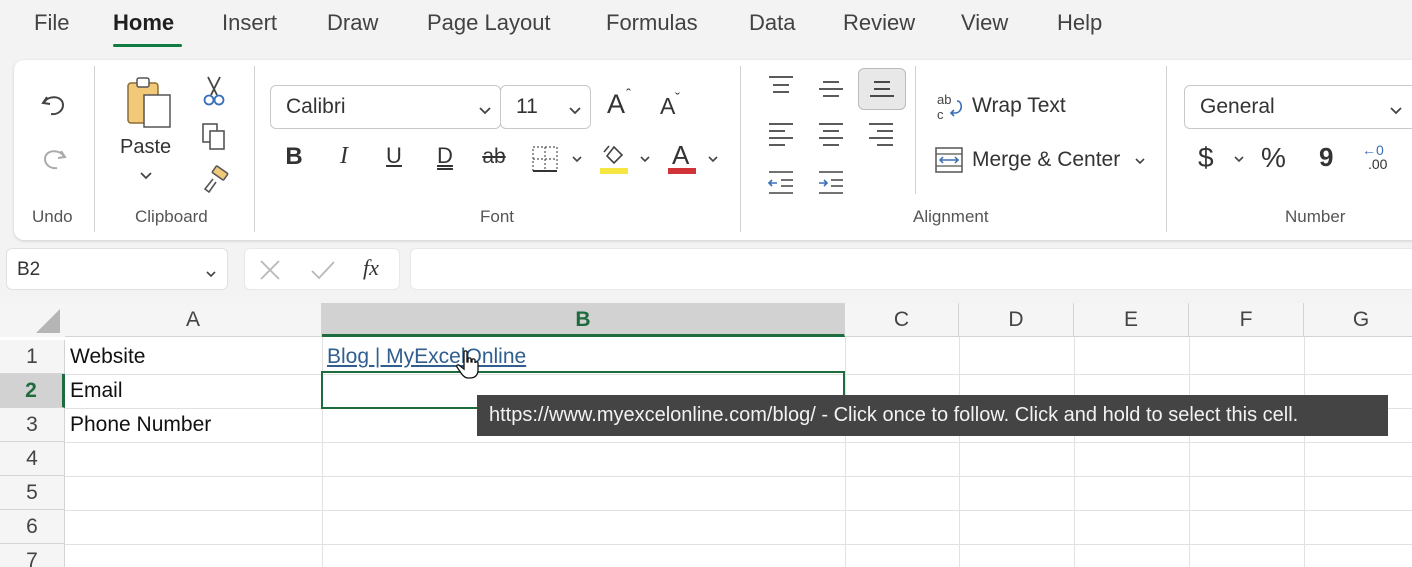 The image size is (1412, 567). Describe the element at coordinates (831, 182) in the screenshot. I see `increase-indent-icon` at that location.